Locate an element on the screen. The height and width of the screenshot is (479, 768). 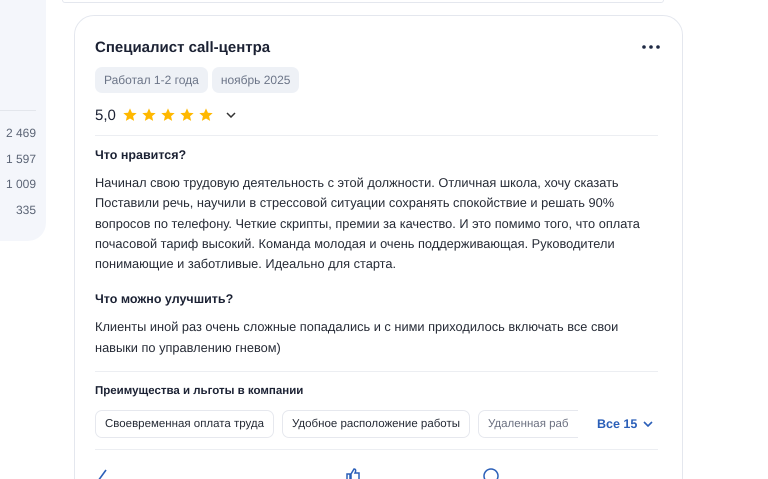
benefit-chip: Своевременная оплата труда is located at coordinates (184, 424).